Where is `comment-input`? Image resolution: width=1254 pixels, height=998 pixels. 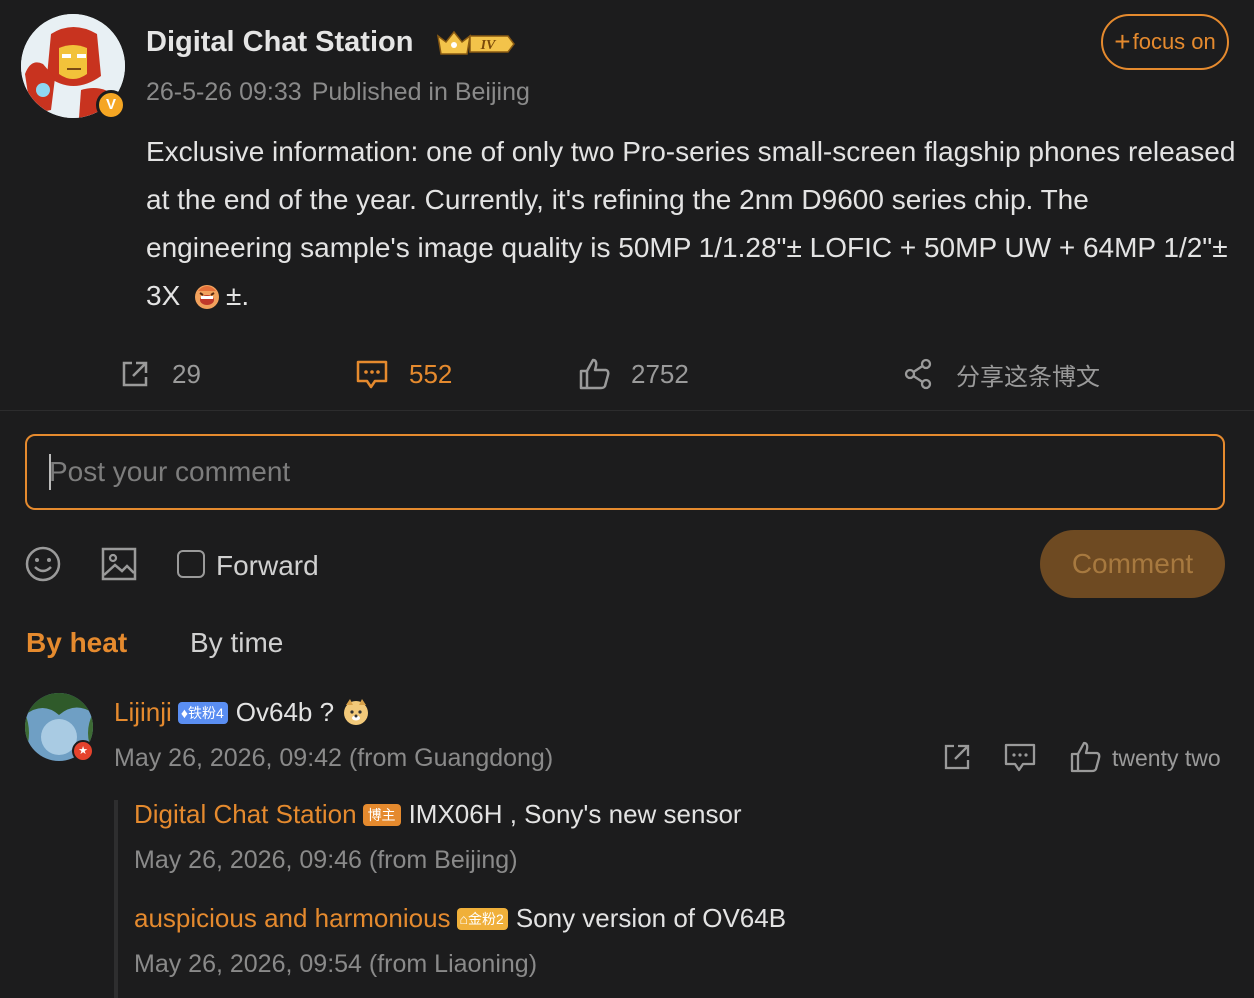 comment-input is located at coordinates (625, 472).